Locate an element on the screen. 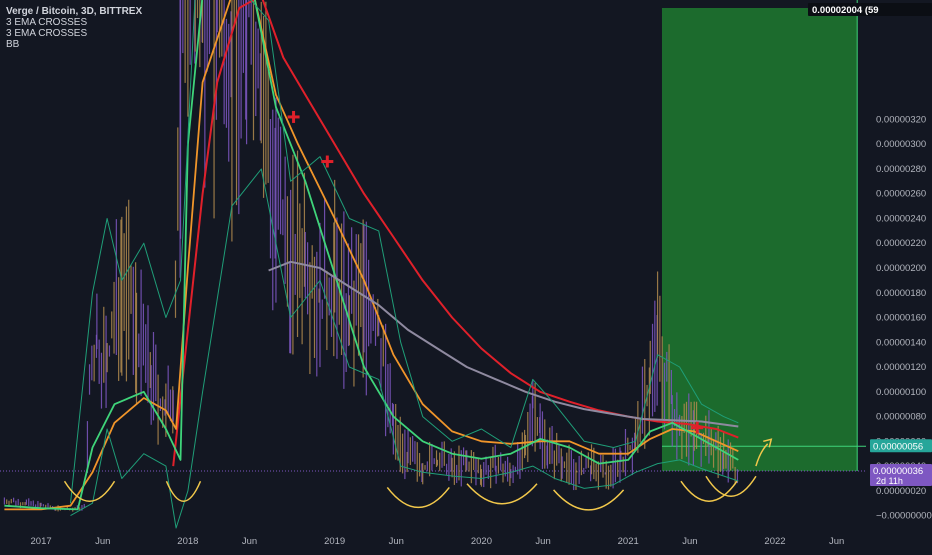  price-label-dark: 0.00002004 (59 is located at coordinates (870, 9).